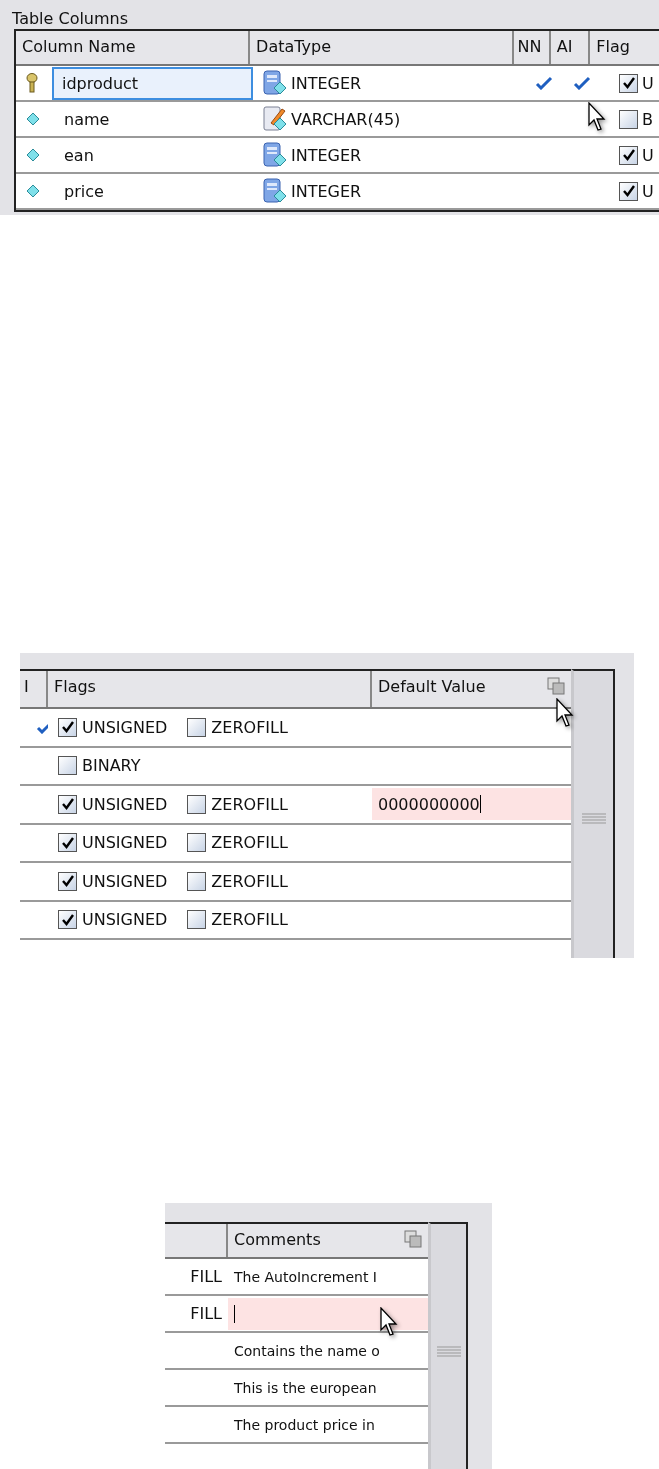 Image resolution: width=659 pixels, height=1469 pixels. Describe the element at coordinates (153, 119) in the screenshot. I see `column-name: name` at that location.